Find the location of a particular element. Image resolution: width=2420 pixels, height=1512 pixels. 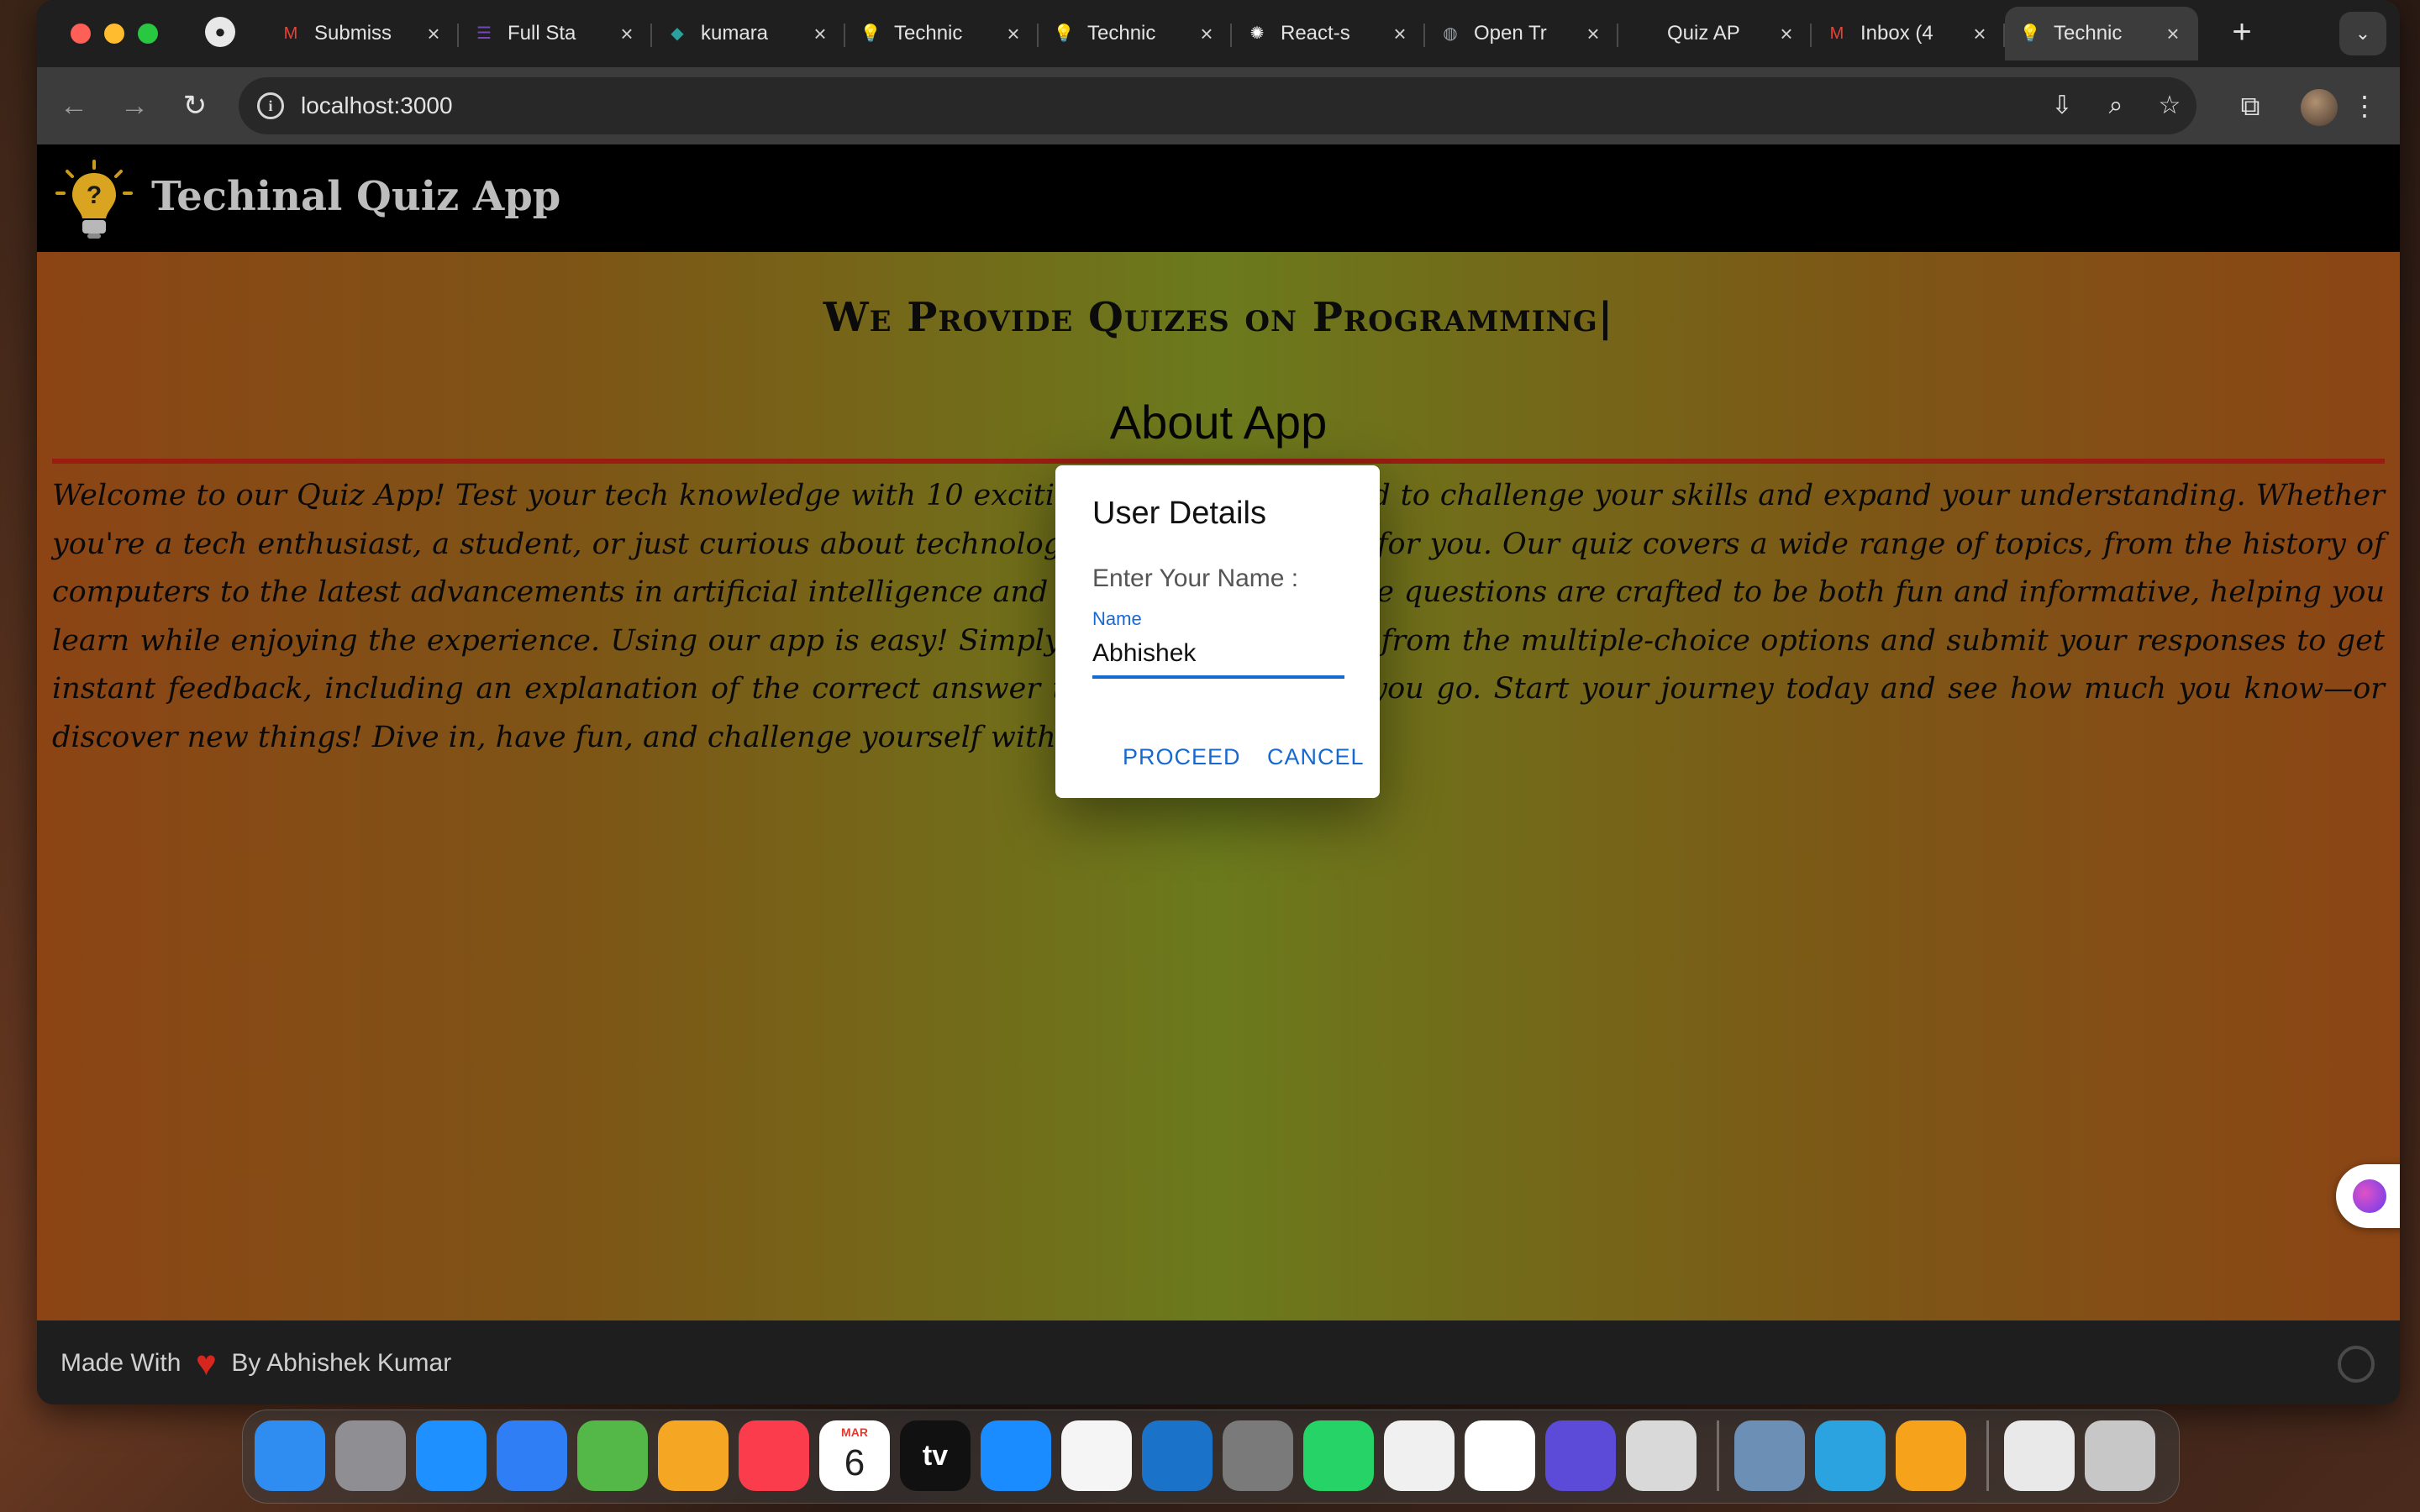

dialog-title: User Details is located at coordinates (1179, 513).